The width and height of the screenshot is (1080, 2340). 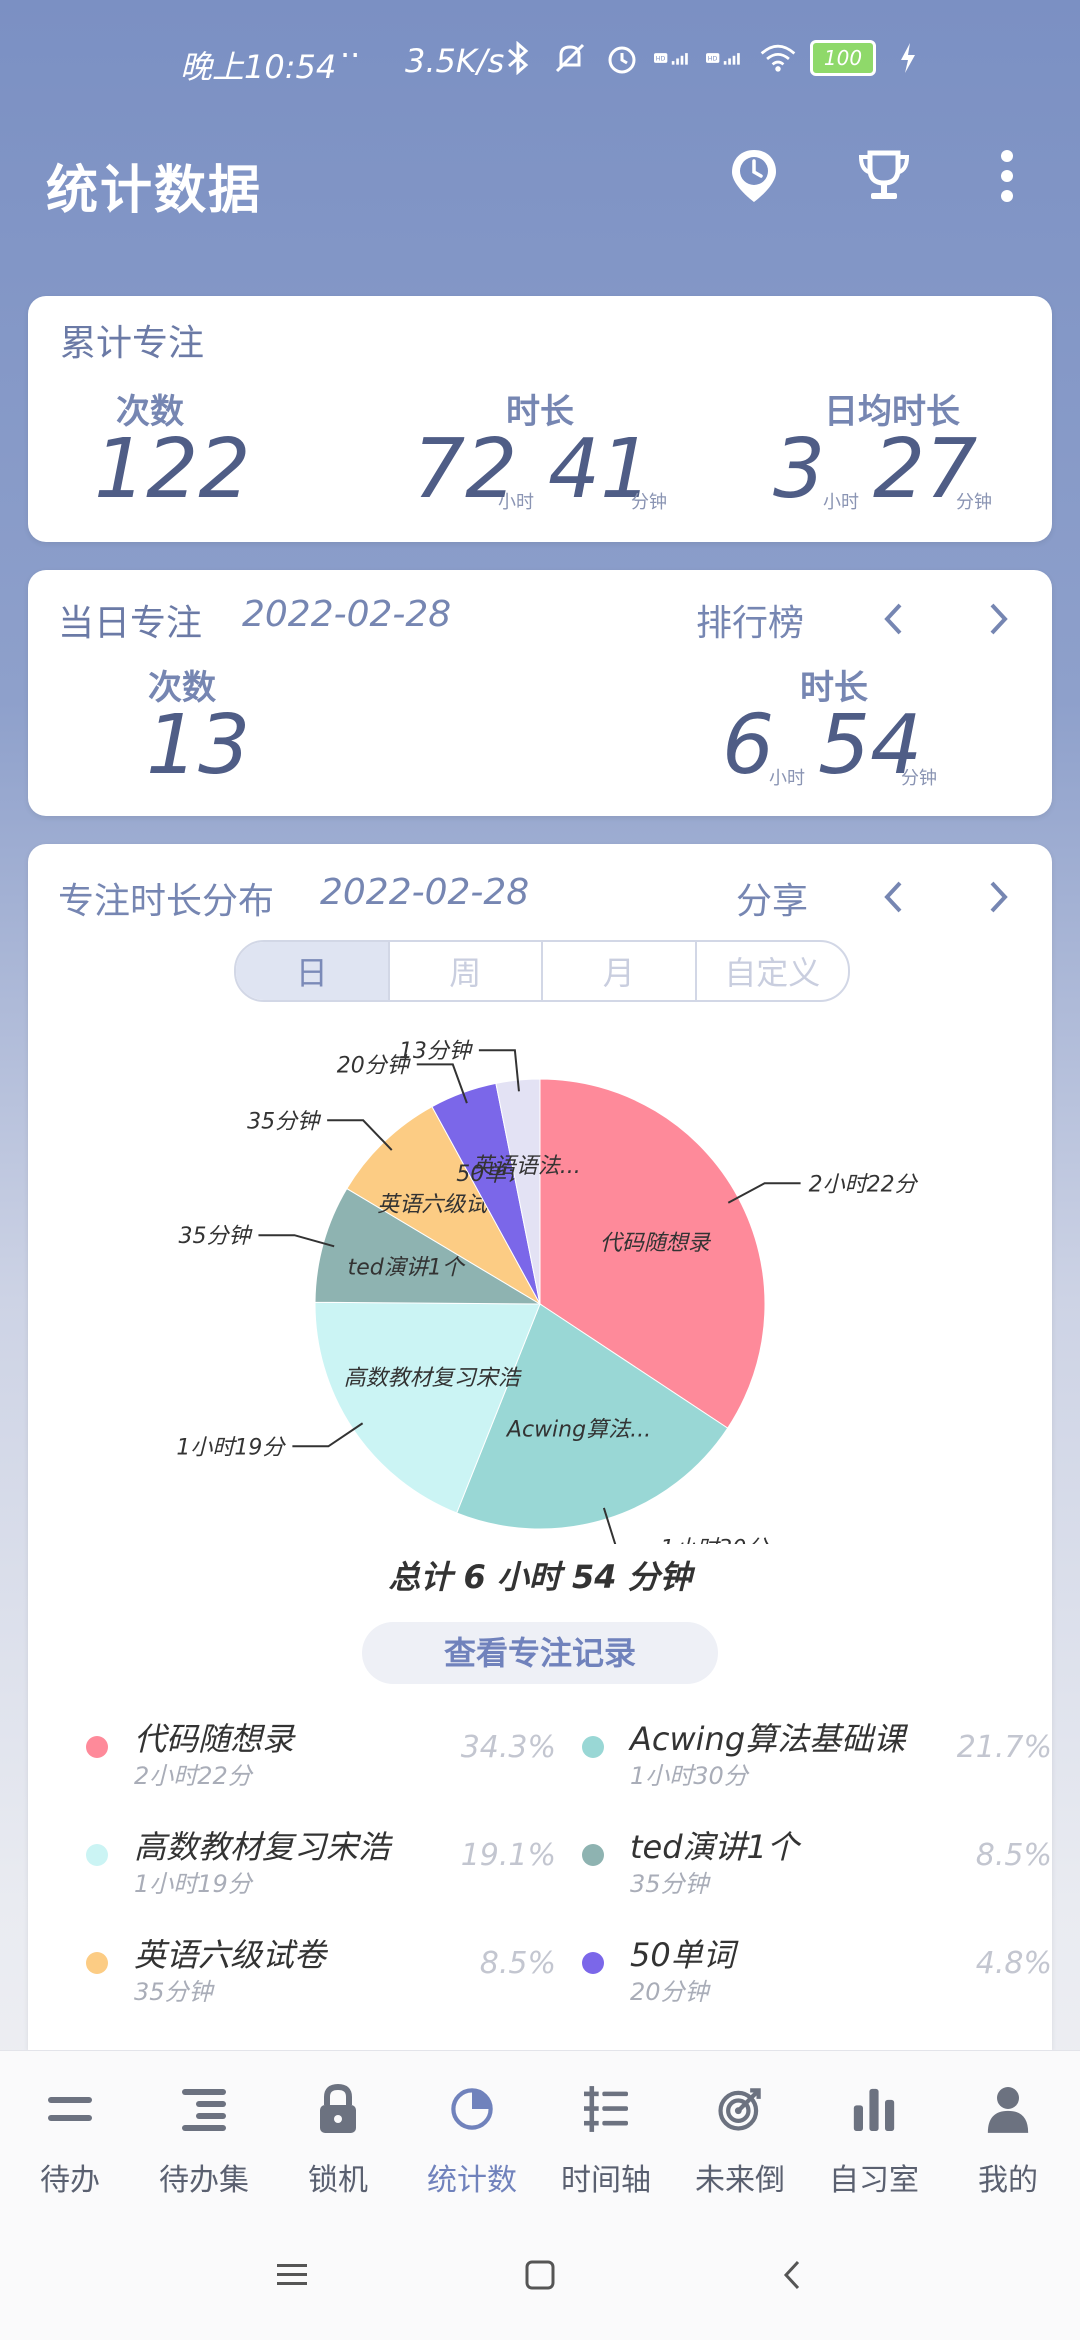 I want to click on statistics-icon, so click(x=472, y=2109).